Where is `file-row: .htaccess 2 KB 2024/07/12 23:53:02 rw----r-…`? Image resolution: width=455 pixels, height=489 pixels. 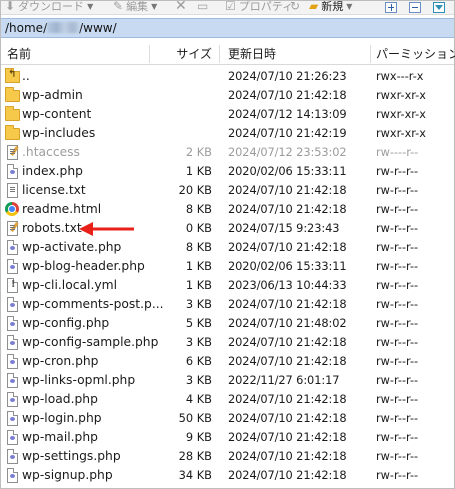 file-row: .htaccess 2 KB 2024/07/12 23:53:02 rw----r-… is located at coordinates (227, 152).